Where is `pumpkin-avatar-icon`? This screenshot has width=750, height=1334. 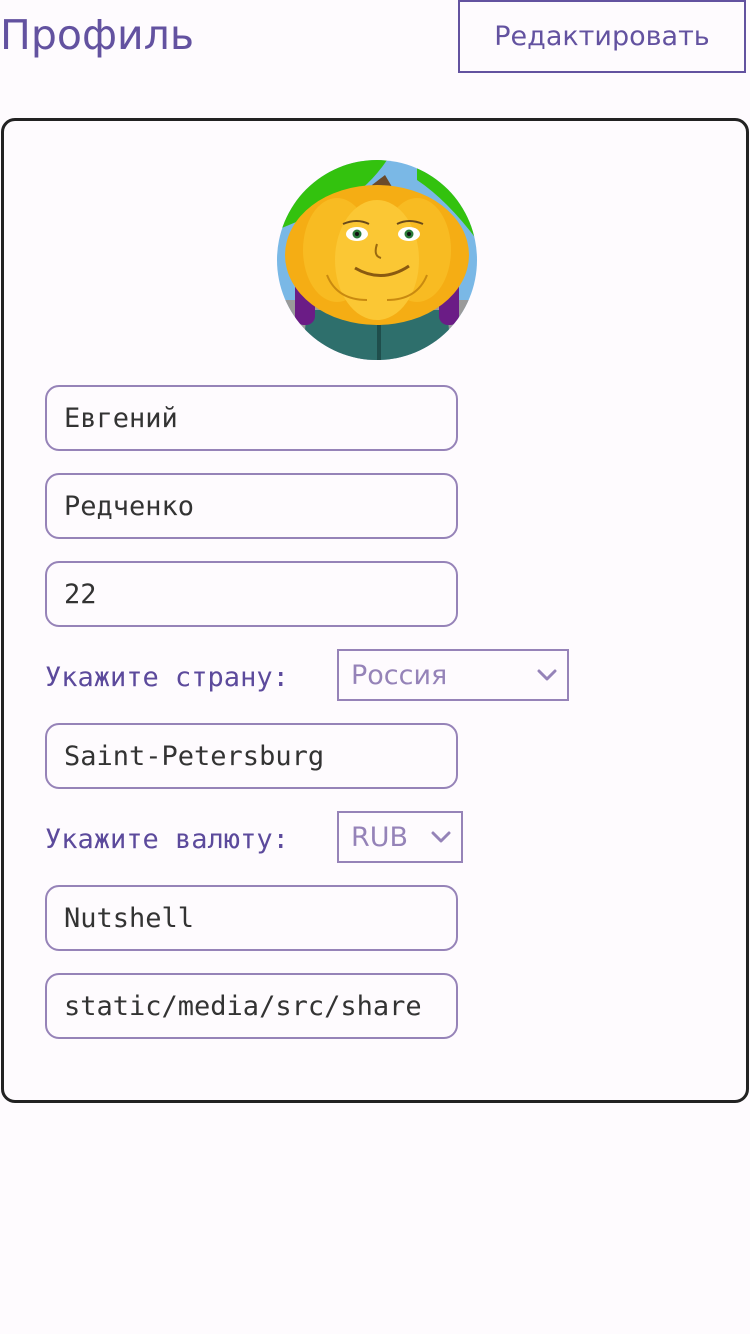 pumpkin-avatar-icon is located at coordinates (377, 260).